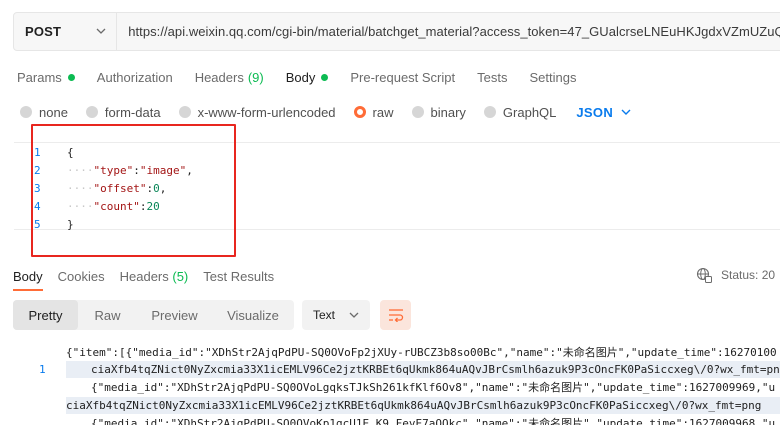  I want to click on tab-authorization-label: Authorization, so click(134, 77).